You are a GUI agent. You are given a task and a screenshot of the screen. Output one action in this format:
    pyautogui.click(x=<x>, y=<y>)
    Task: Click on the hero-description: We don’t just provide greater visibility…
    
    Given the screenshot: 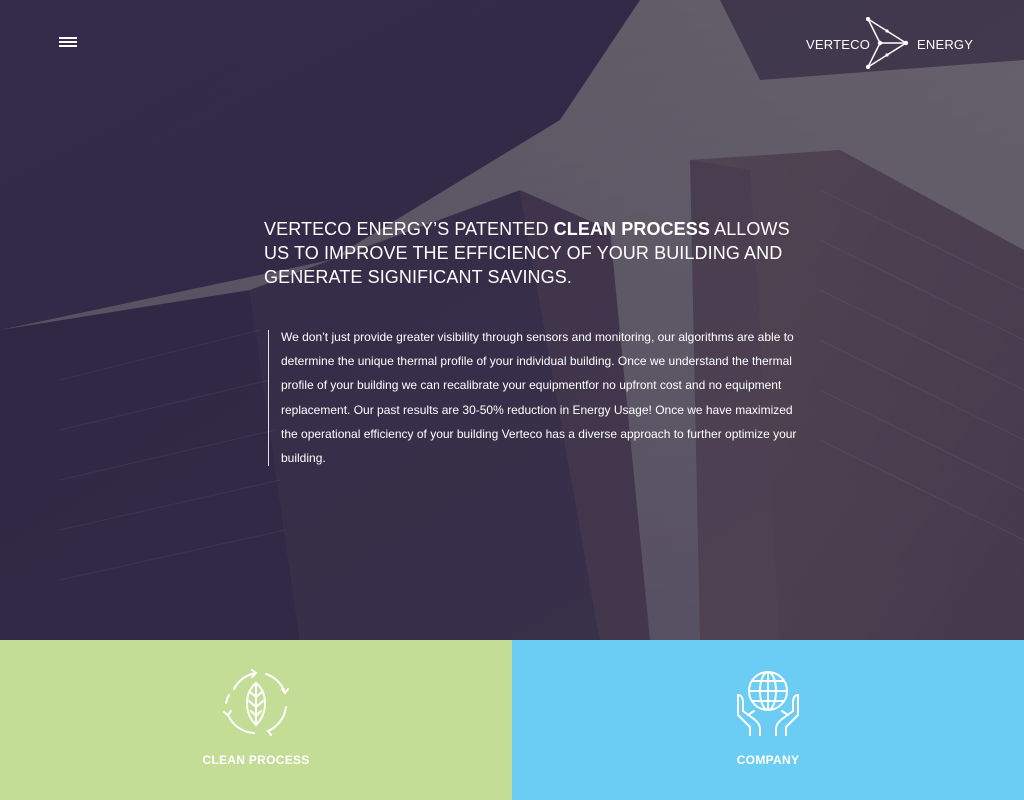 What is the action you would take?
    pyautogui.click(x=539, y=398)
    